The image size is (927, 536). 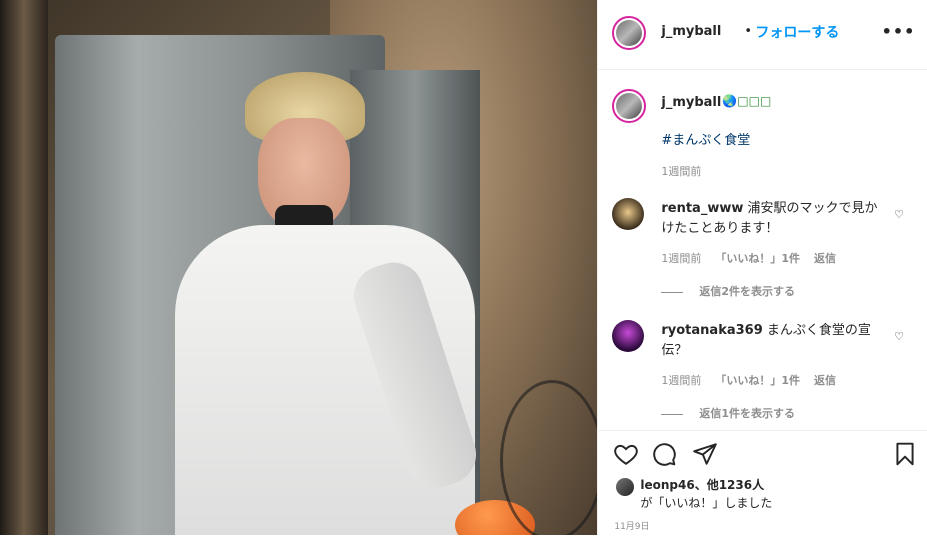 What do you see at coordinates (747, 291) in the screenshot?
I see `view-replies-label: 返信2件を表示する` at bounding box center [747, 291].